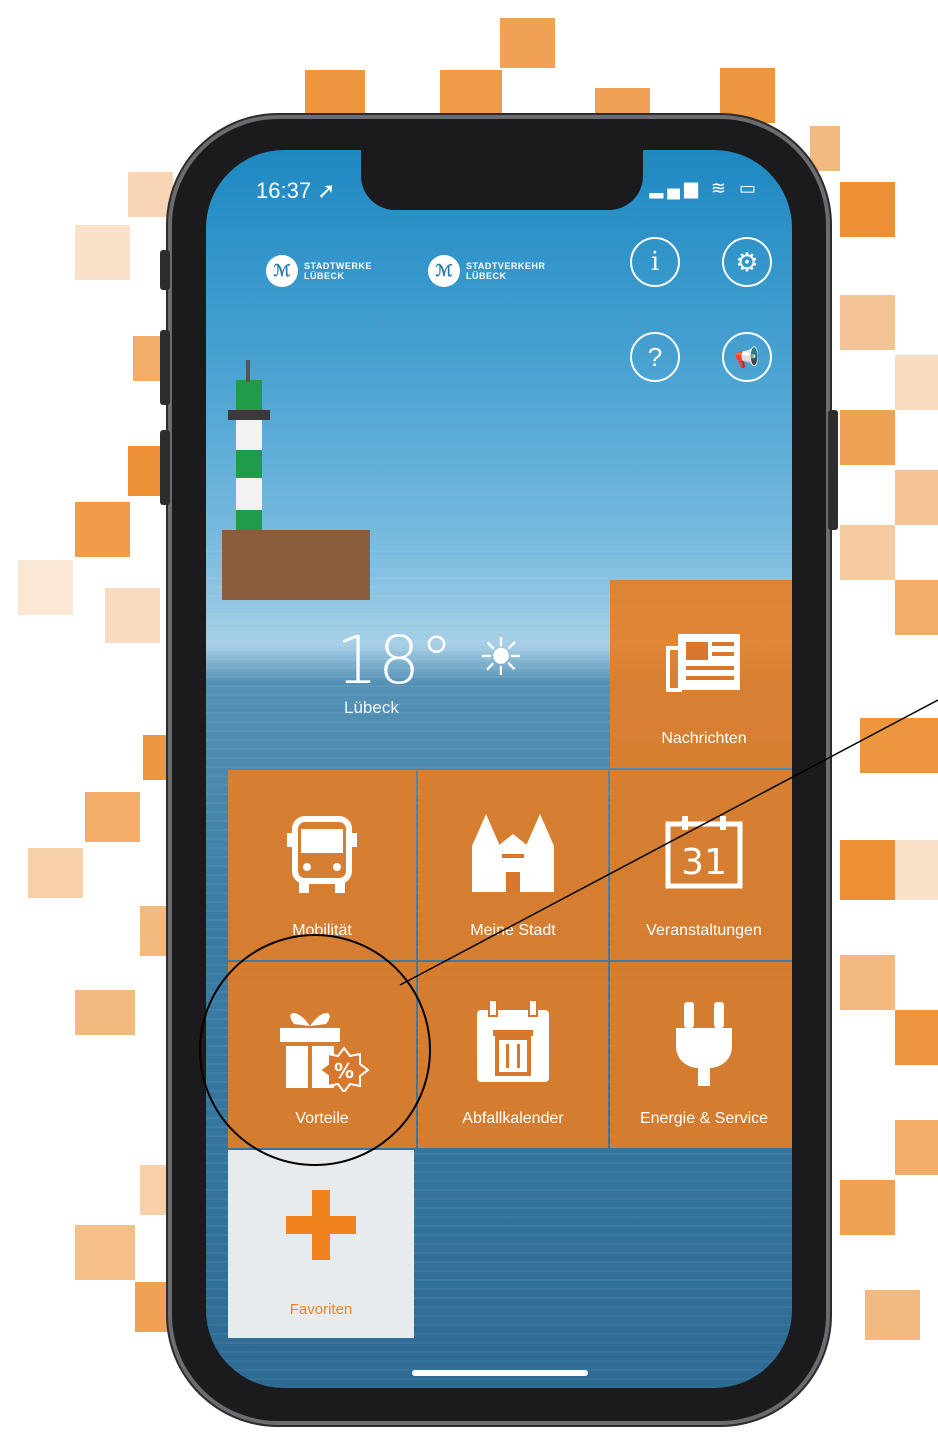 Image resolution: width=938 pixels, height=1436 pixels. Describe the element at coordinates (344, 1071) in the screenshot. I see `percent-badge: %` at that location.